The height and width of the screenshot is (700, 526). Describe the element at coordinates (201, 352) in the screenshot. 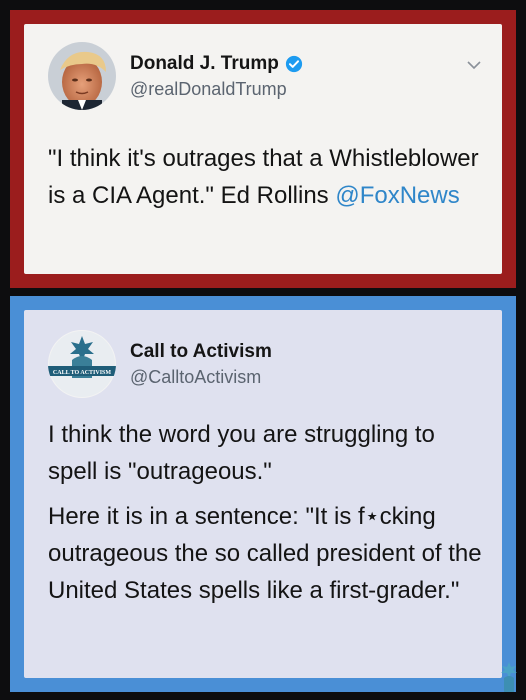

I see `display-name: Call to Activism` at that location.